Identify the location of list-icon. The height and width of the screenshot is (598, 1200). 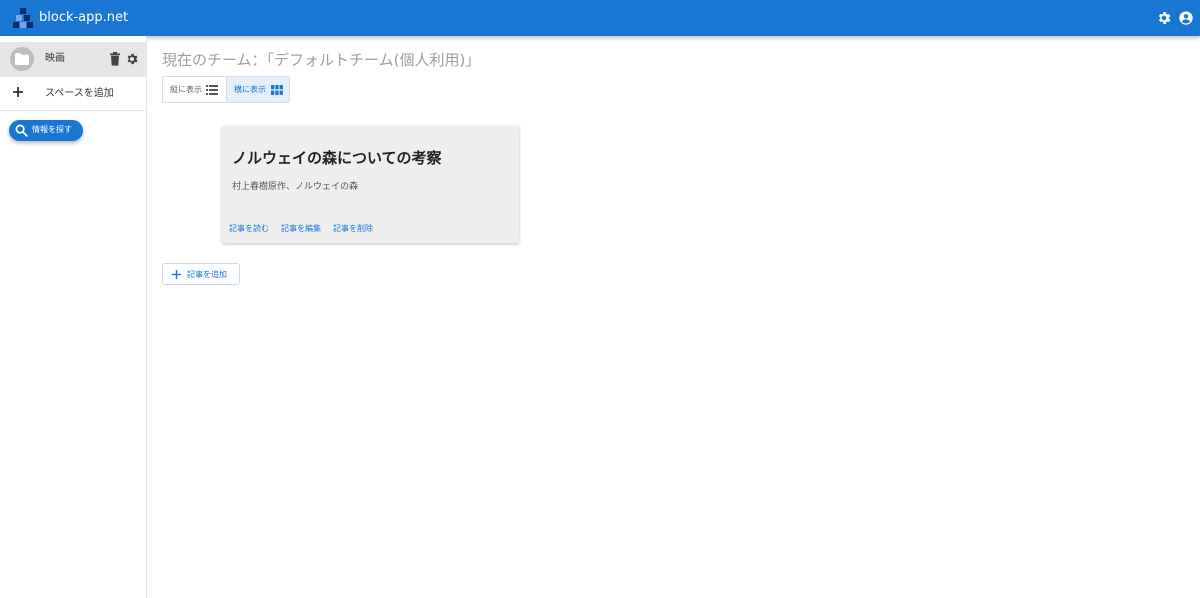
(212, 90).